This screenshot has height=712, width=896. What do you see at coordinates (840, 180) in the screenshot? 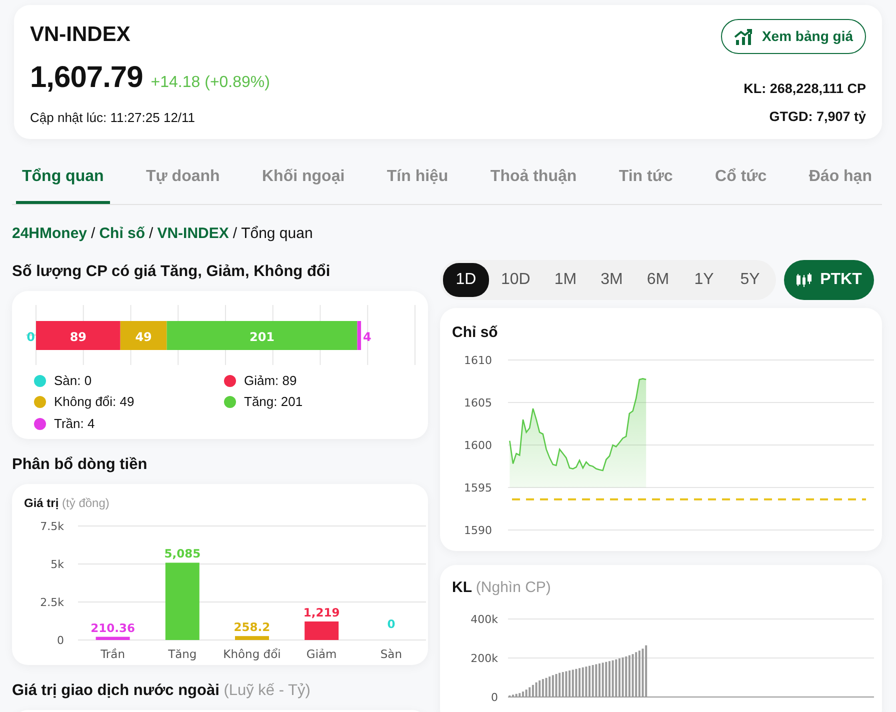
I see `tab: Đáo hạn` at bounding box center [840, 180].